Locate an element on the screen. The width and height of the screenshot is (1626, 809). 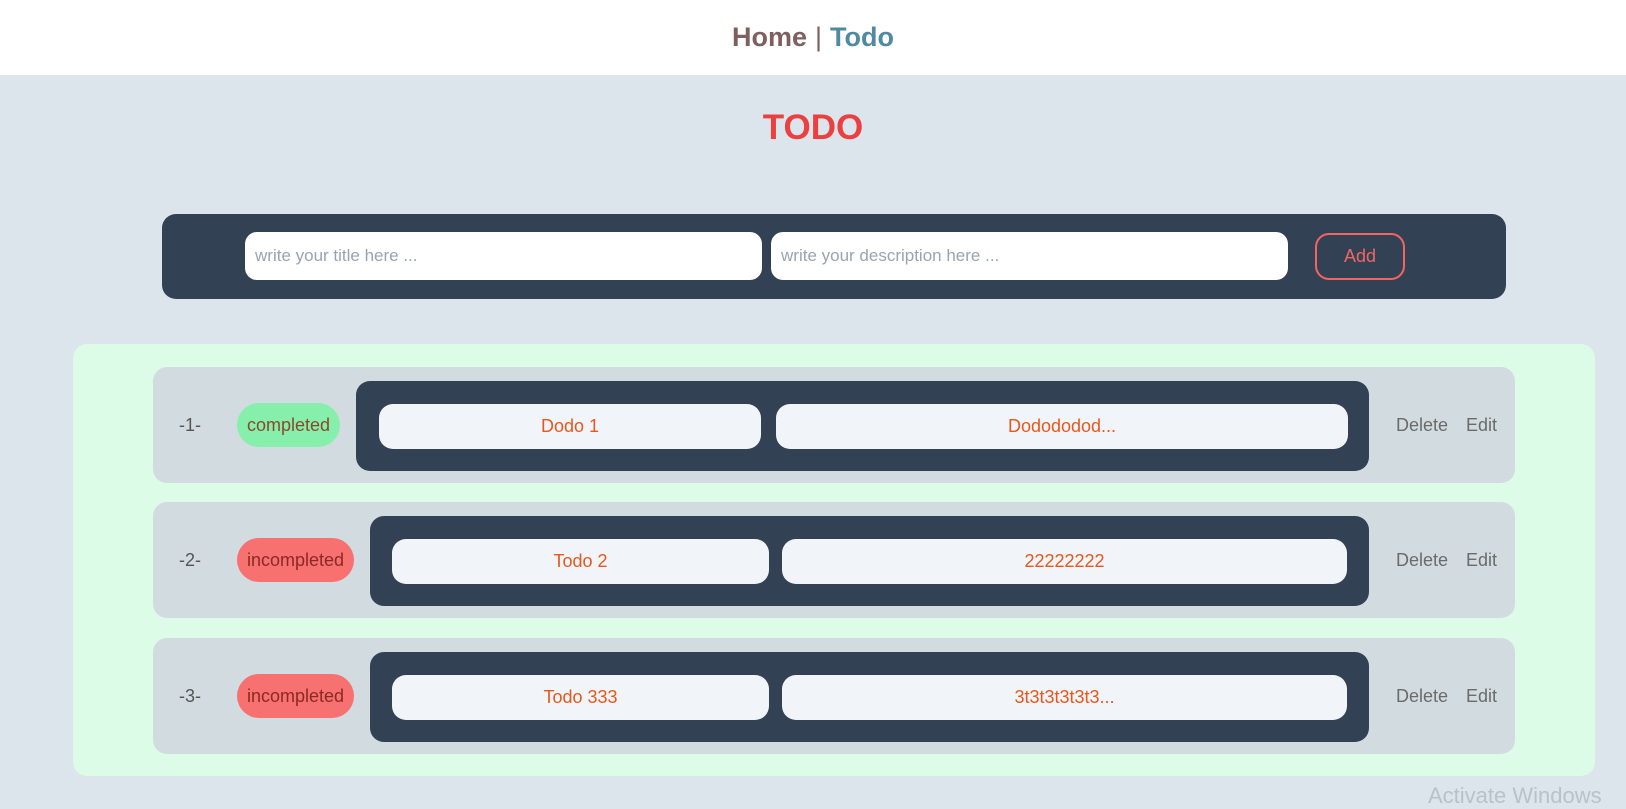
todo-description: 22222222 is located at coordinates (1064, 561).